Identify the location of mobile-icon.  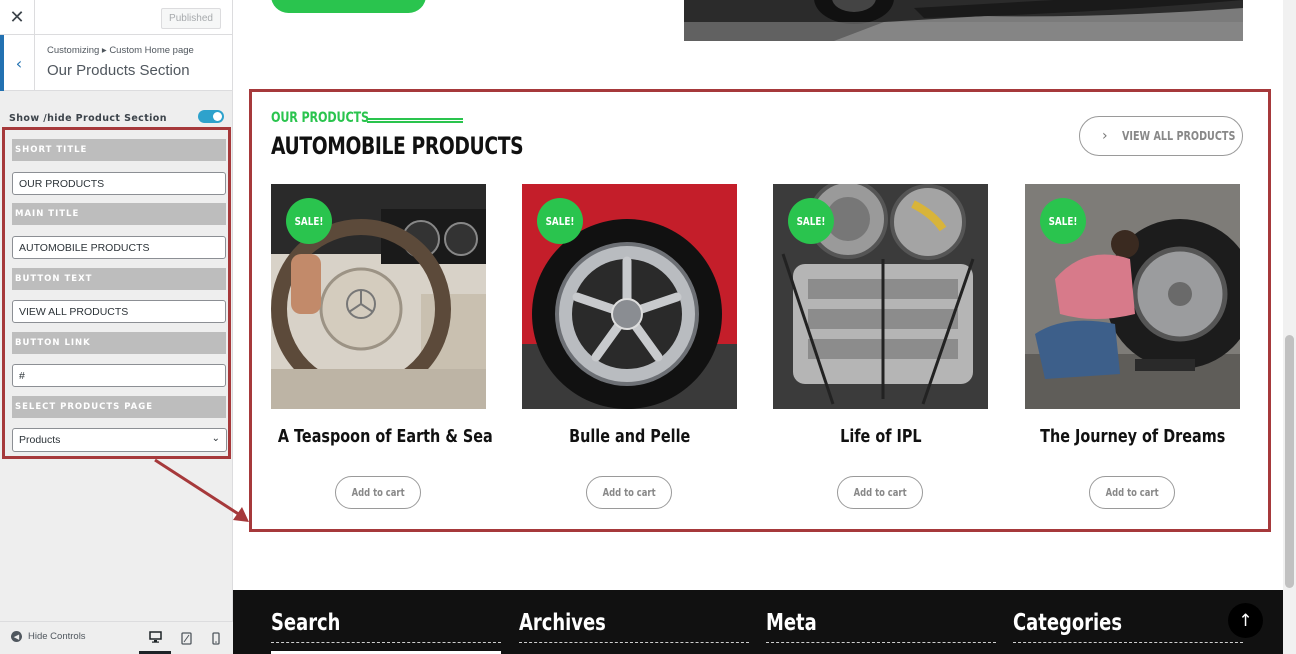
(216, 638).